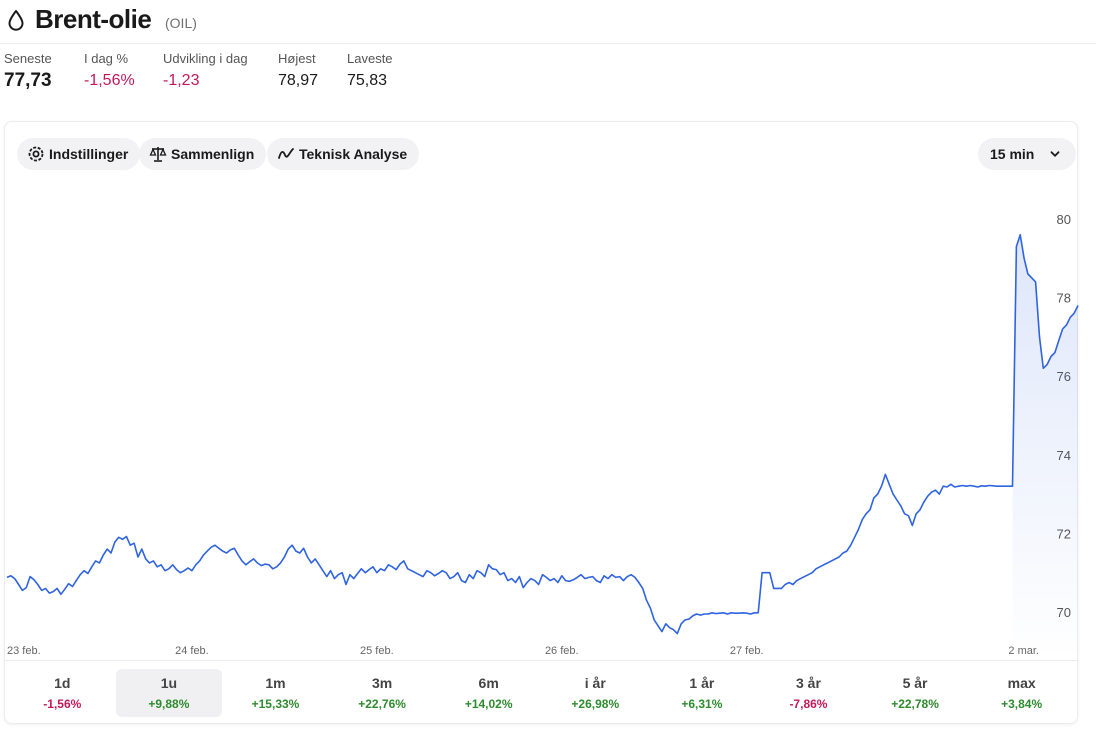 This screenshot has height=740, width=1096. Describe the element at coordinates (297, 58) in the screenshot. I see `stat-label: Højest` at that location.